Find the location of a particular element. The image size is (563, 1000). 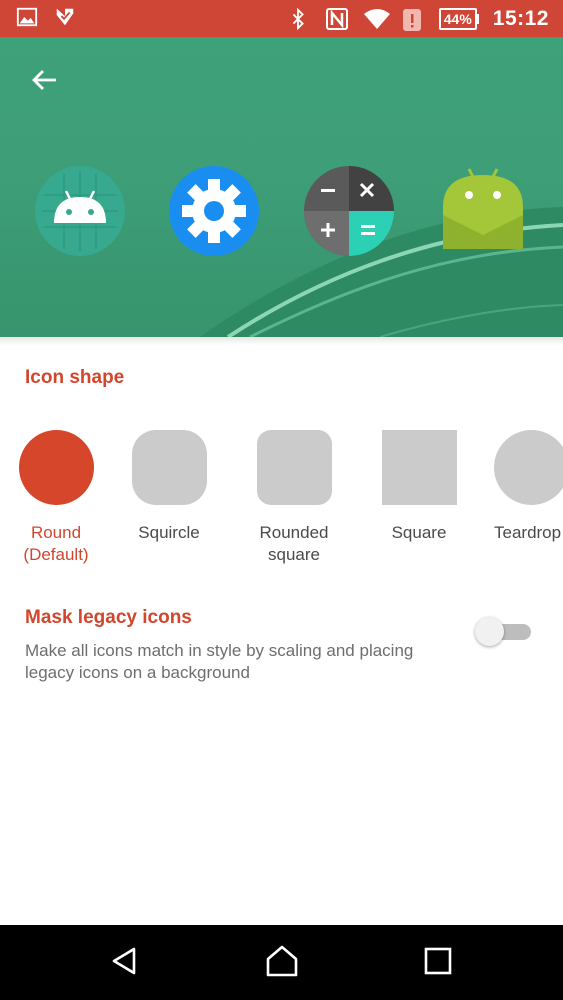

recents-nav-button is located at coordinates (438, 963).